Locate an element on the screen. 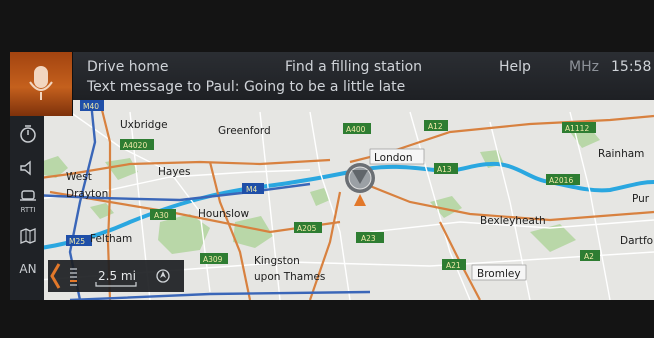 The height and width of the screenshot is (338, 654). rtti-label: RTTI is located at coordinates (28, 210).